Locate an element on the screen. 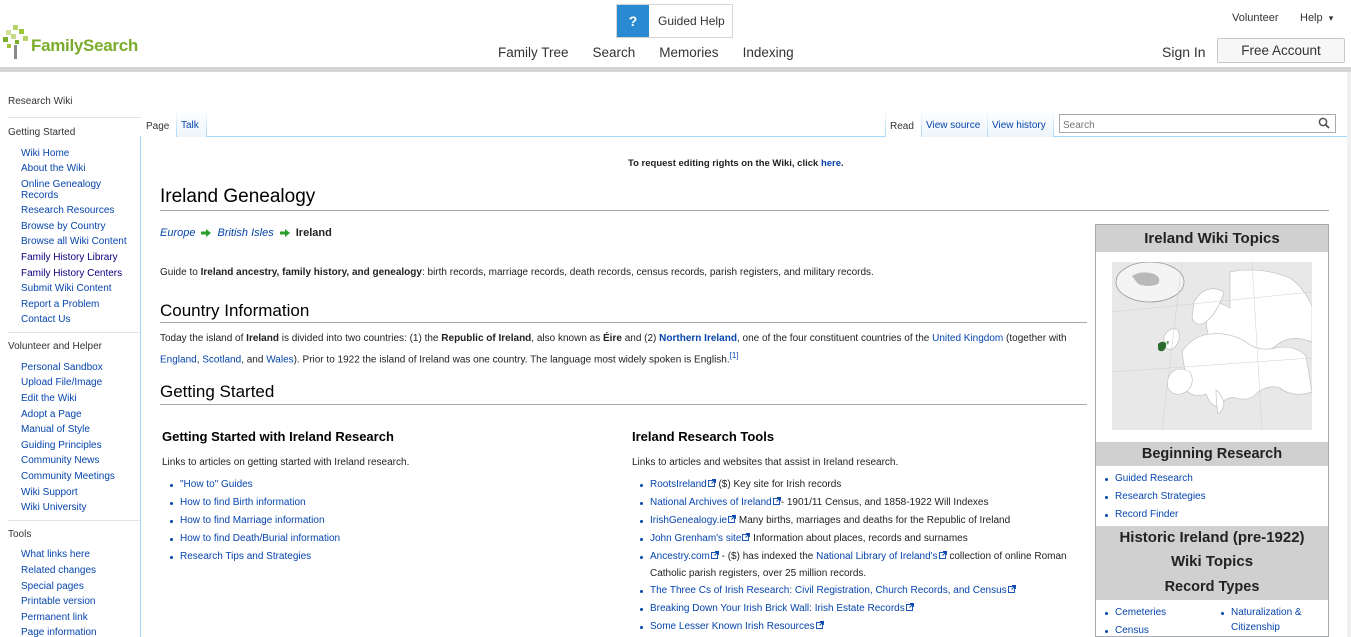 The image size is (1351, 637). sidebar-heading-getting-started: Getting Started is located at coordinates (42, 132).